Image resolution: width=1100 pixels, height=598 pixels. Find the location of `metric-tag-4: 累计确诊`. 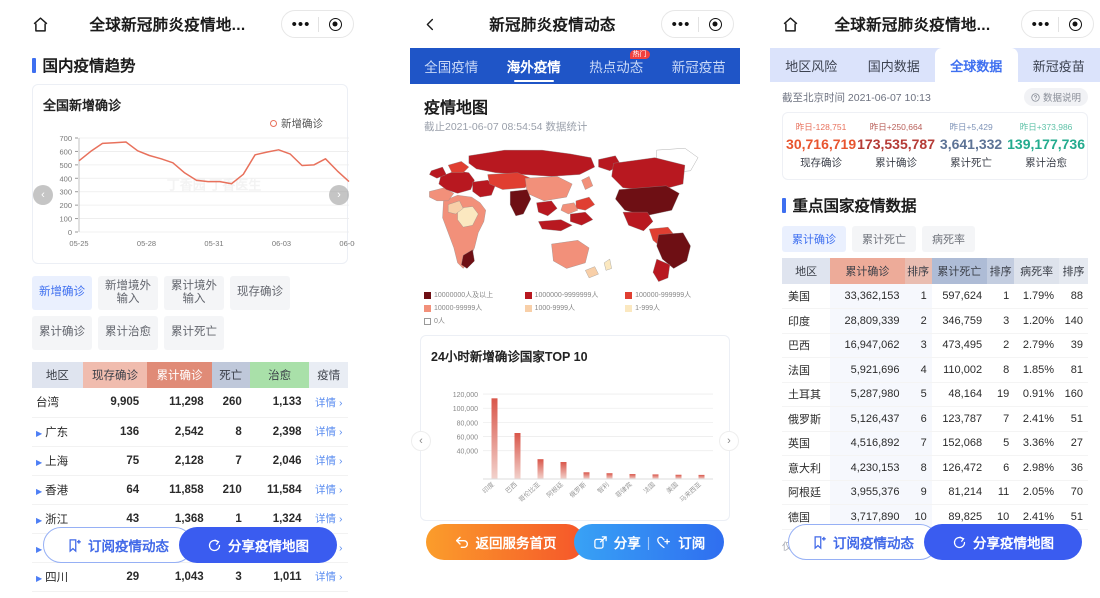

metric-tag-4: 累计确诊 is located at coordinates (62, 333).